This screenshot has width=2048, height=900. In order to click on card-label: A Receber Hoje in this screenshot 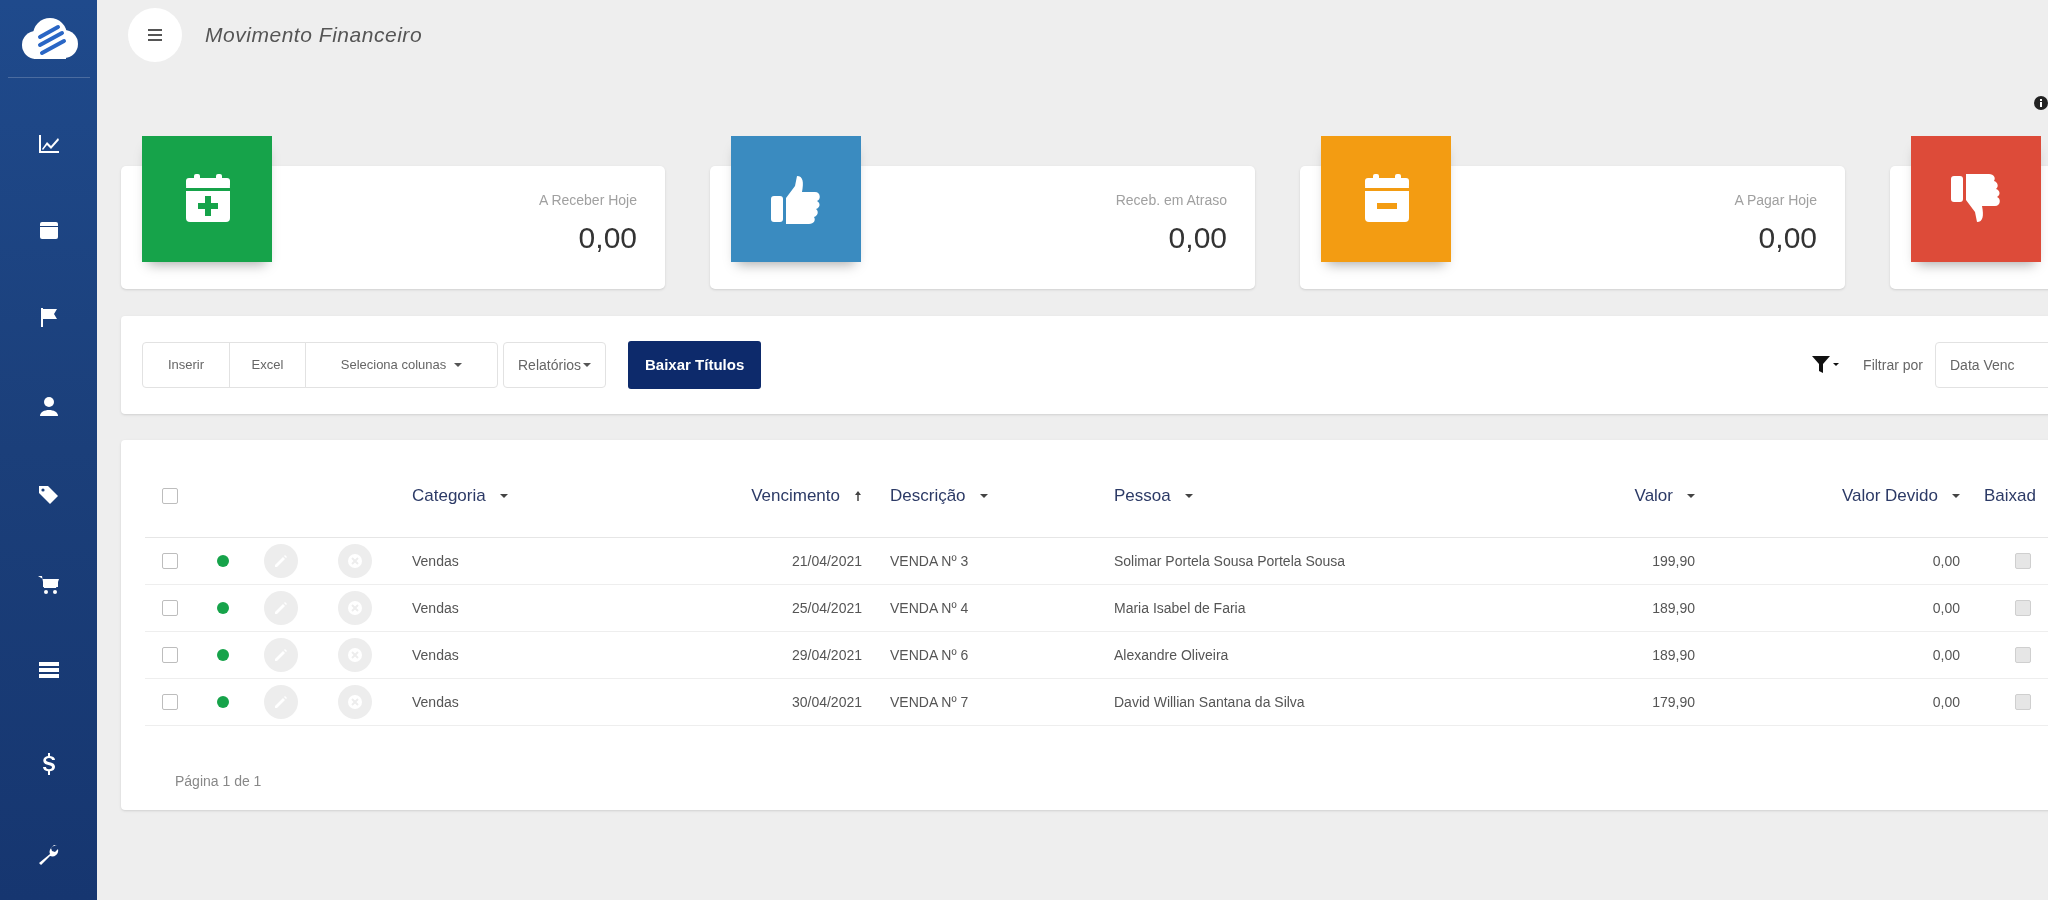, I will do `click(587, 200)`.